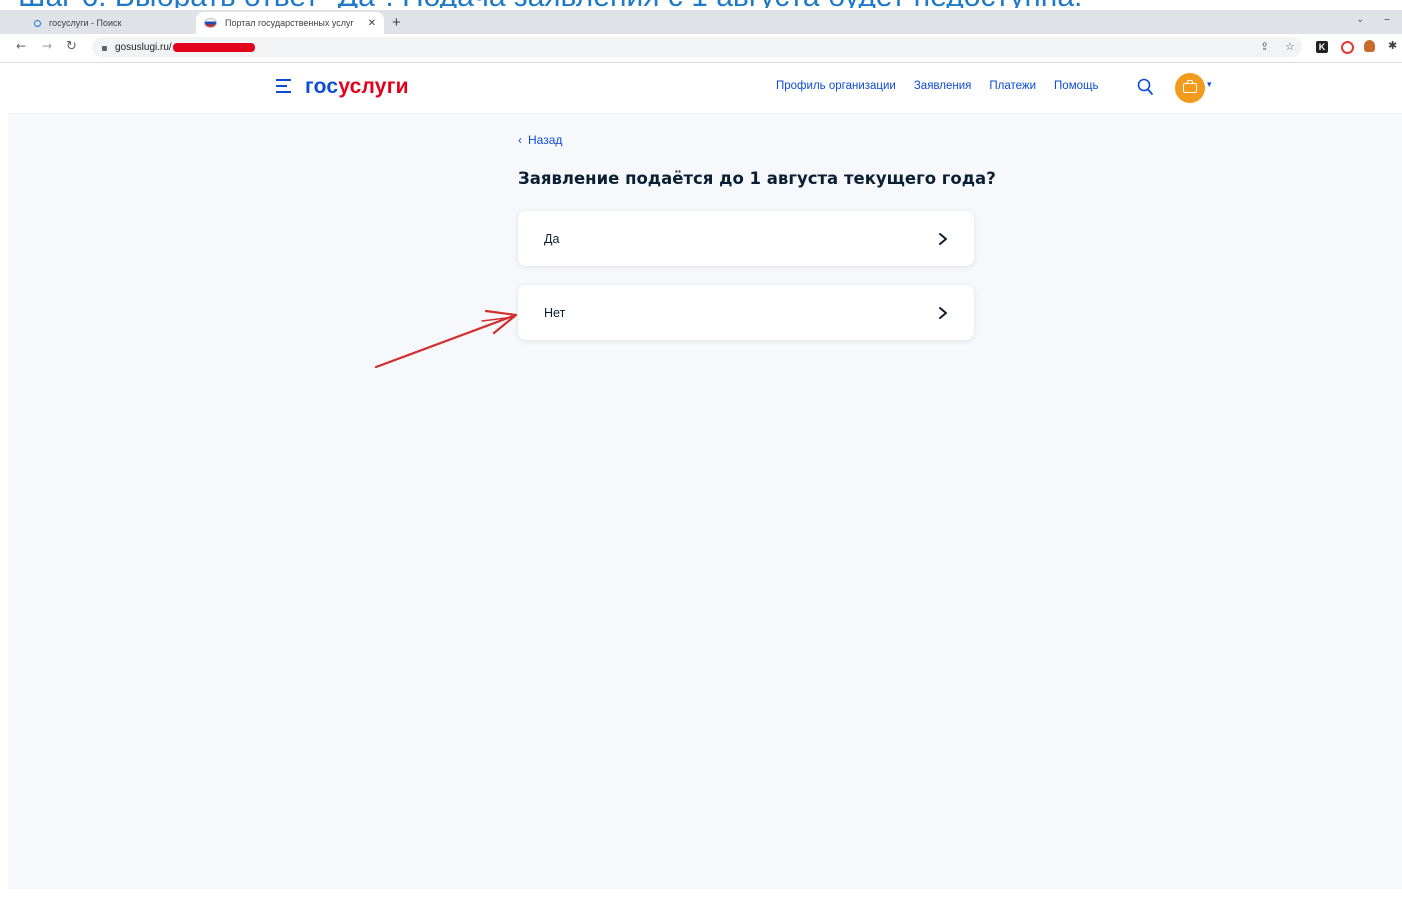 The image size is (1402, 917). Describe the element at coordinates (552, 238) in the screenshot. I see `option-label: Да` at that location.